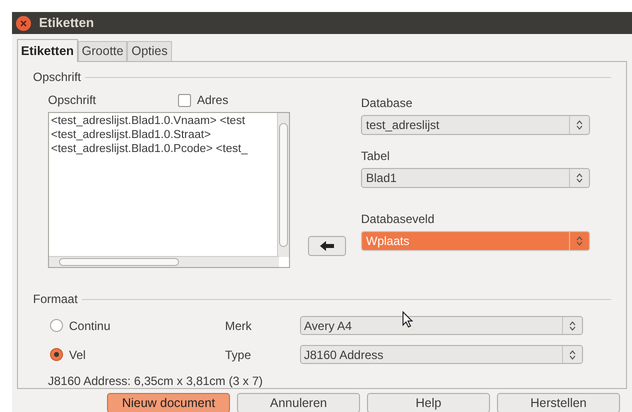  What do you see at coordinates (149, 51) in the screenshot?
I see `tab: Opties` at bounding box center [149, 51].